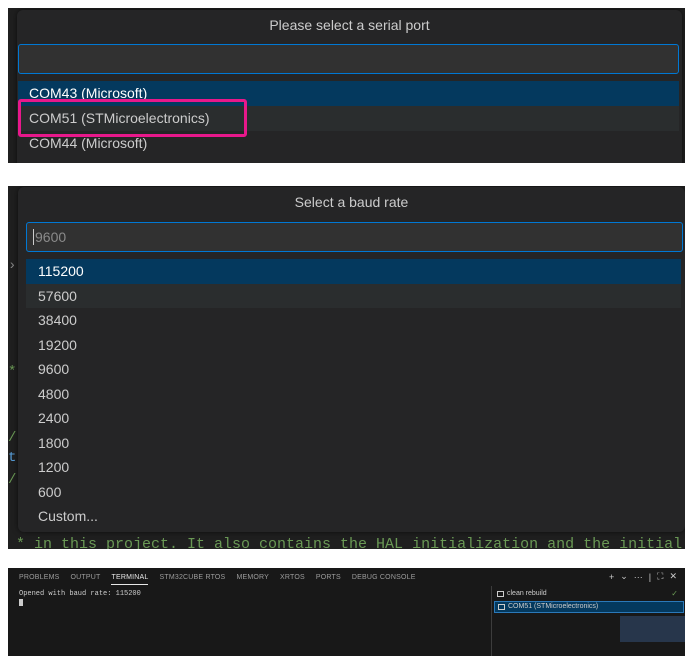 This screenshot has height=660, width=693. Describe the element at coordinates (292, 578) in the screenshot. I see `tab-xrtos: XRTOS` at that location.